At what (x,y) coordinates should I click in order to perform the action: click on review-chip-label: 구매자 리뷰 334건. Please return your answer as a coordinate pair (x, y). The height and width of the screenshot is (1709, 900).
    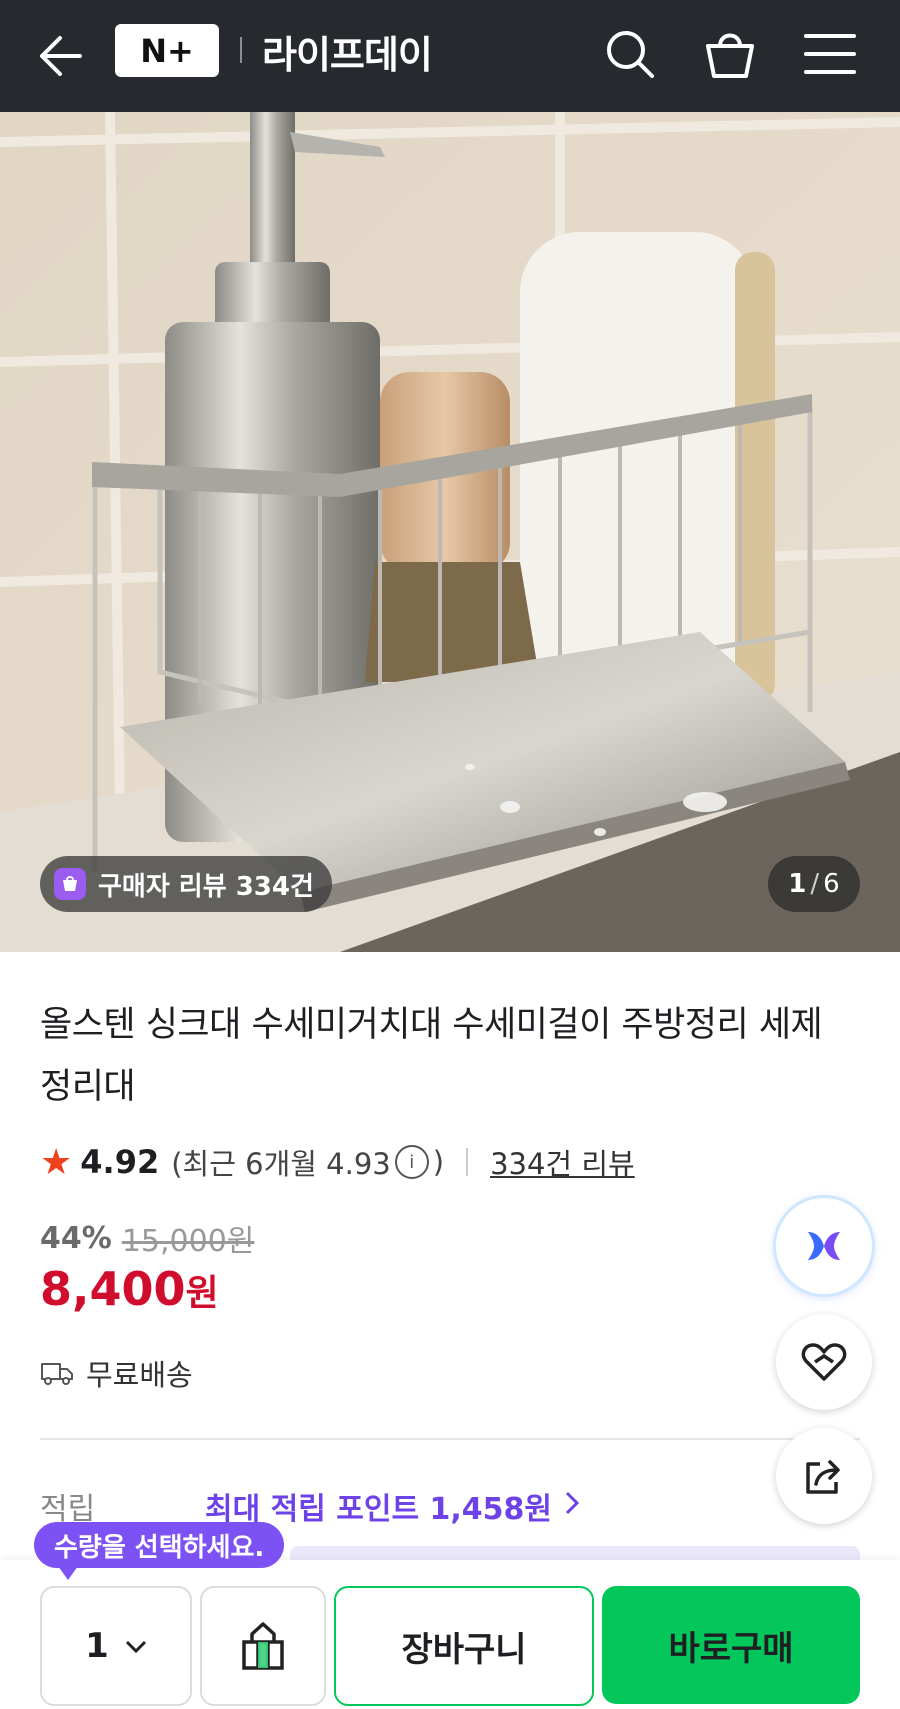
    Looking at the image, I should click on (206, 886).